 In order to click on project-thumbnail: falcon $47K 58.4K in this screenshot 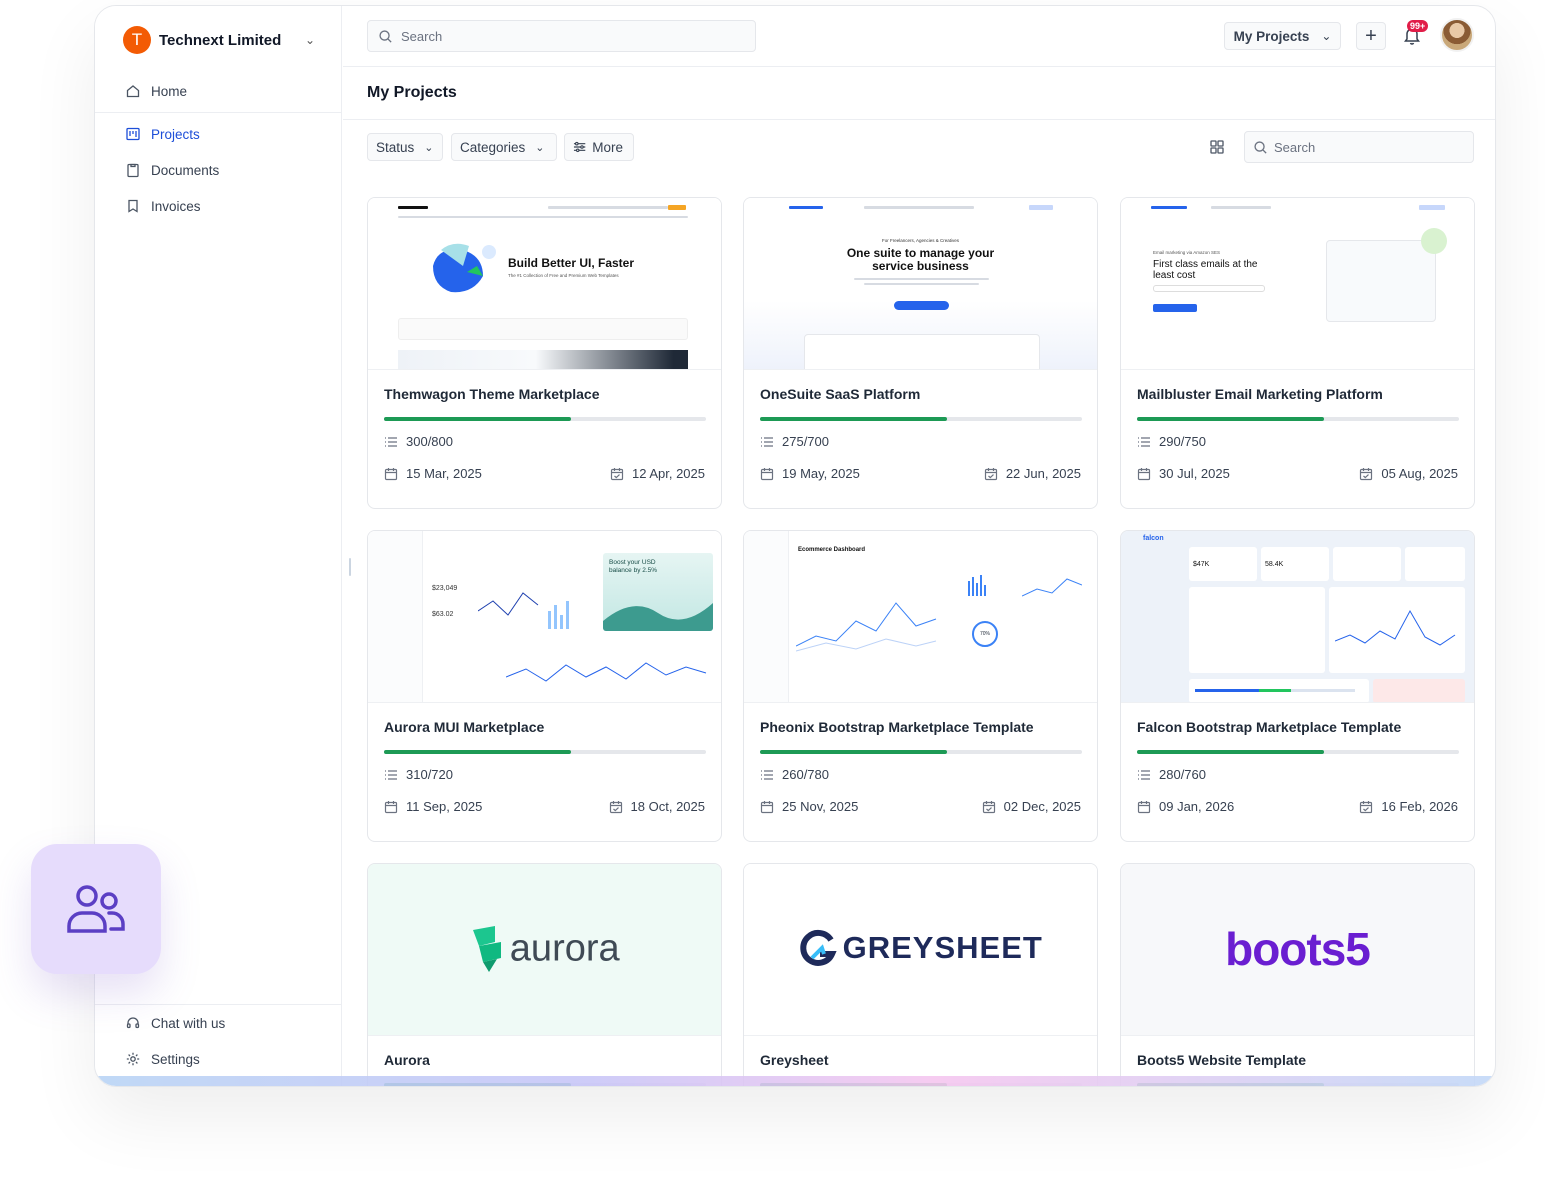, I will do `click(1297, 617)`.